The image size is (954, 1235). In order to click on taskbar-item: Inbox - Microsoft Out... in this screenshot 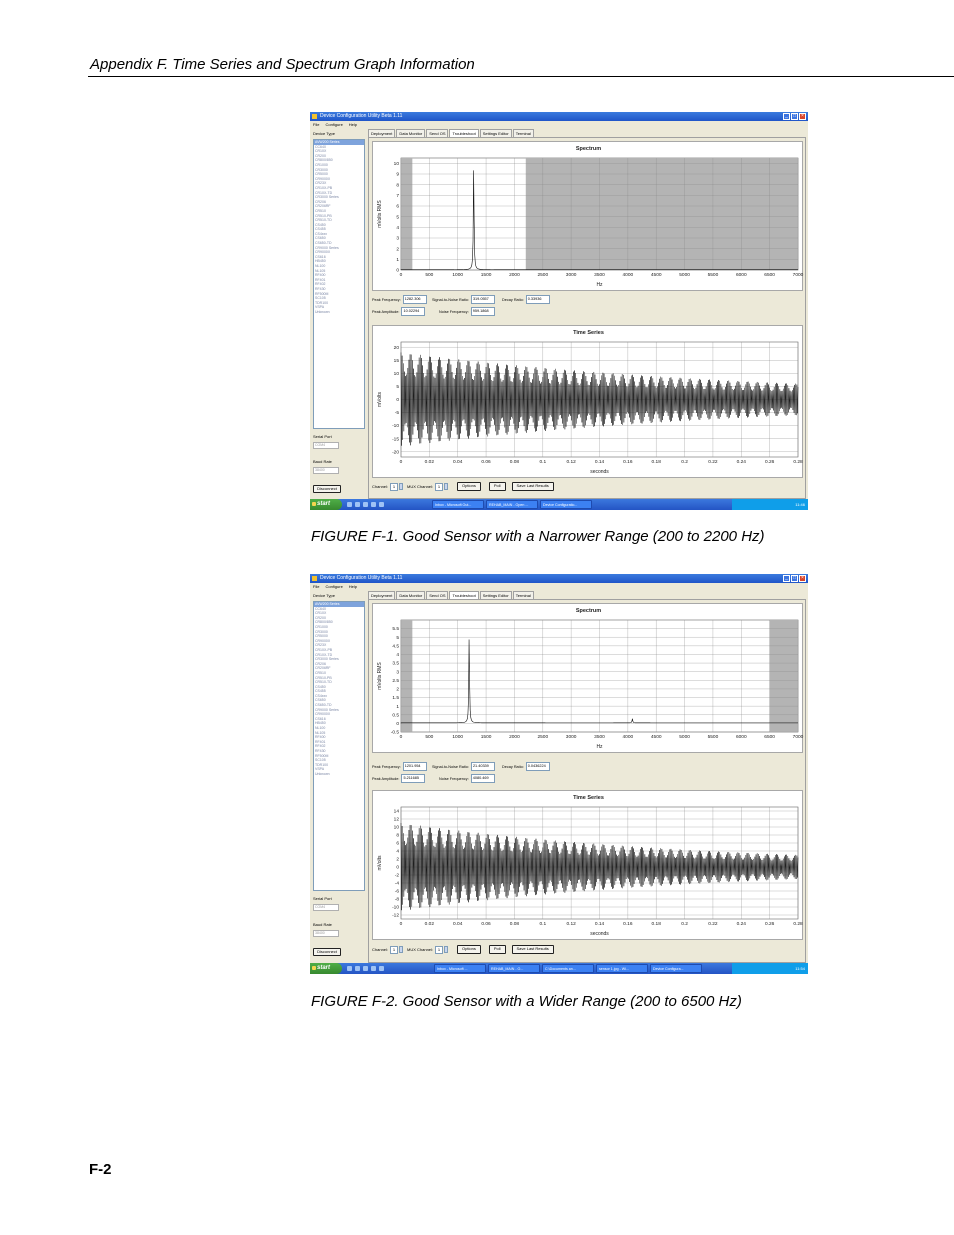, I will do `click(458, 504)`.